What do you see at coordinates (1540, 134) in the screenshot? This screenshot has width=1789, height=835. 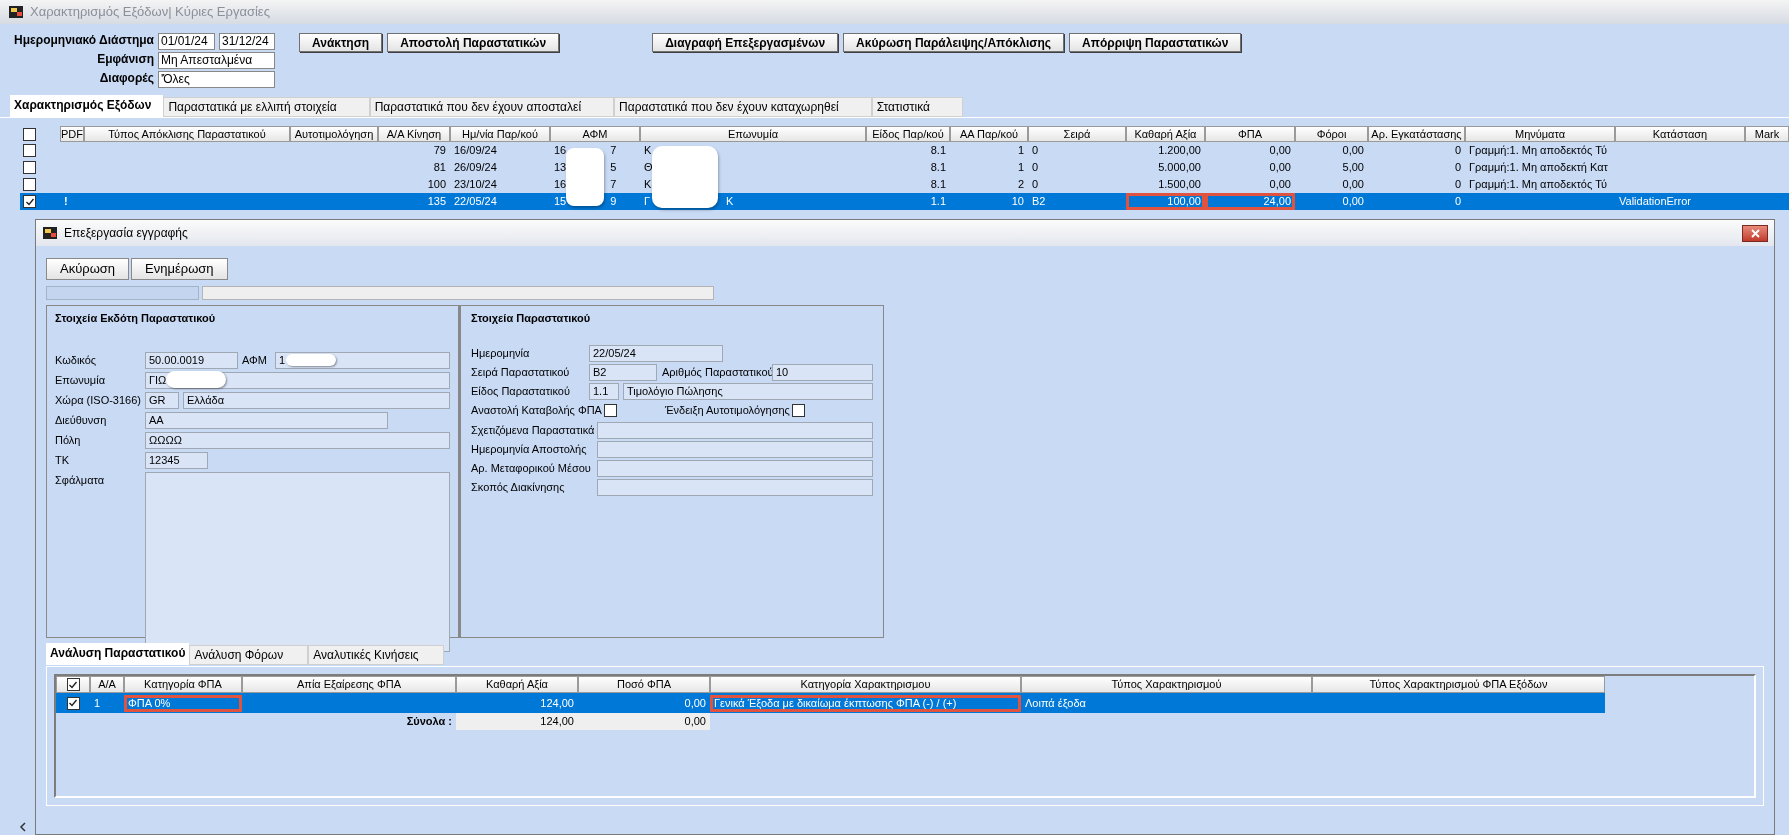 I see `column-header: Μηνύματα` at bounding box center [1540, 134].